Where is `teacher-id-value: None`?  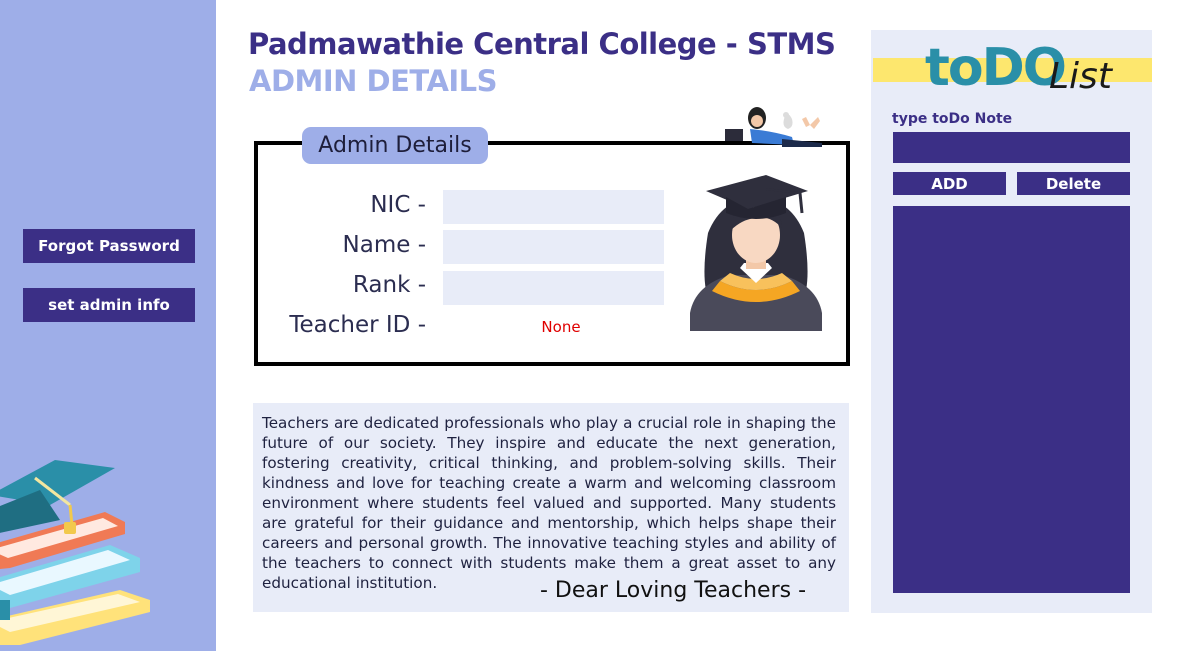
teacher-id-value: None is located at coordinates (561, 327).